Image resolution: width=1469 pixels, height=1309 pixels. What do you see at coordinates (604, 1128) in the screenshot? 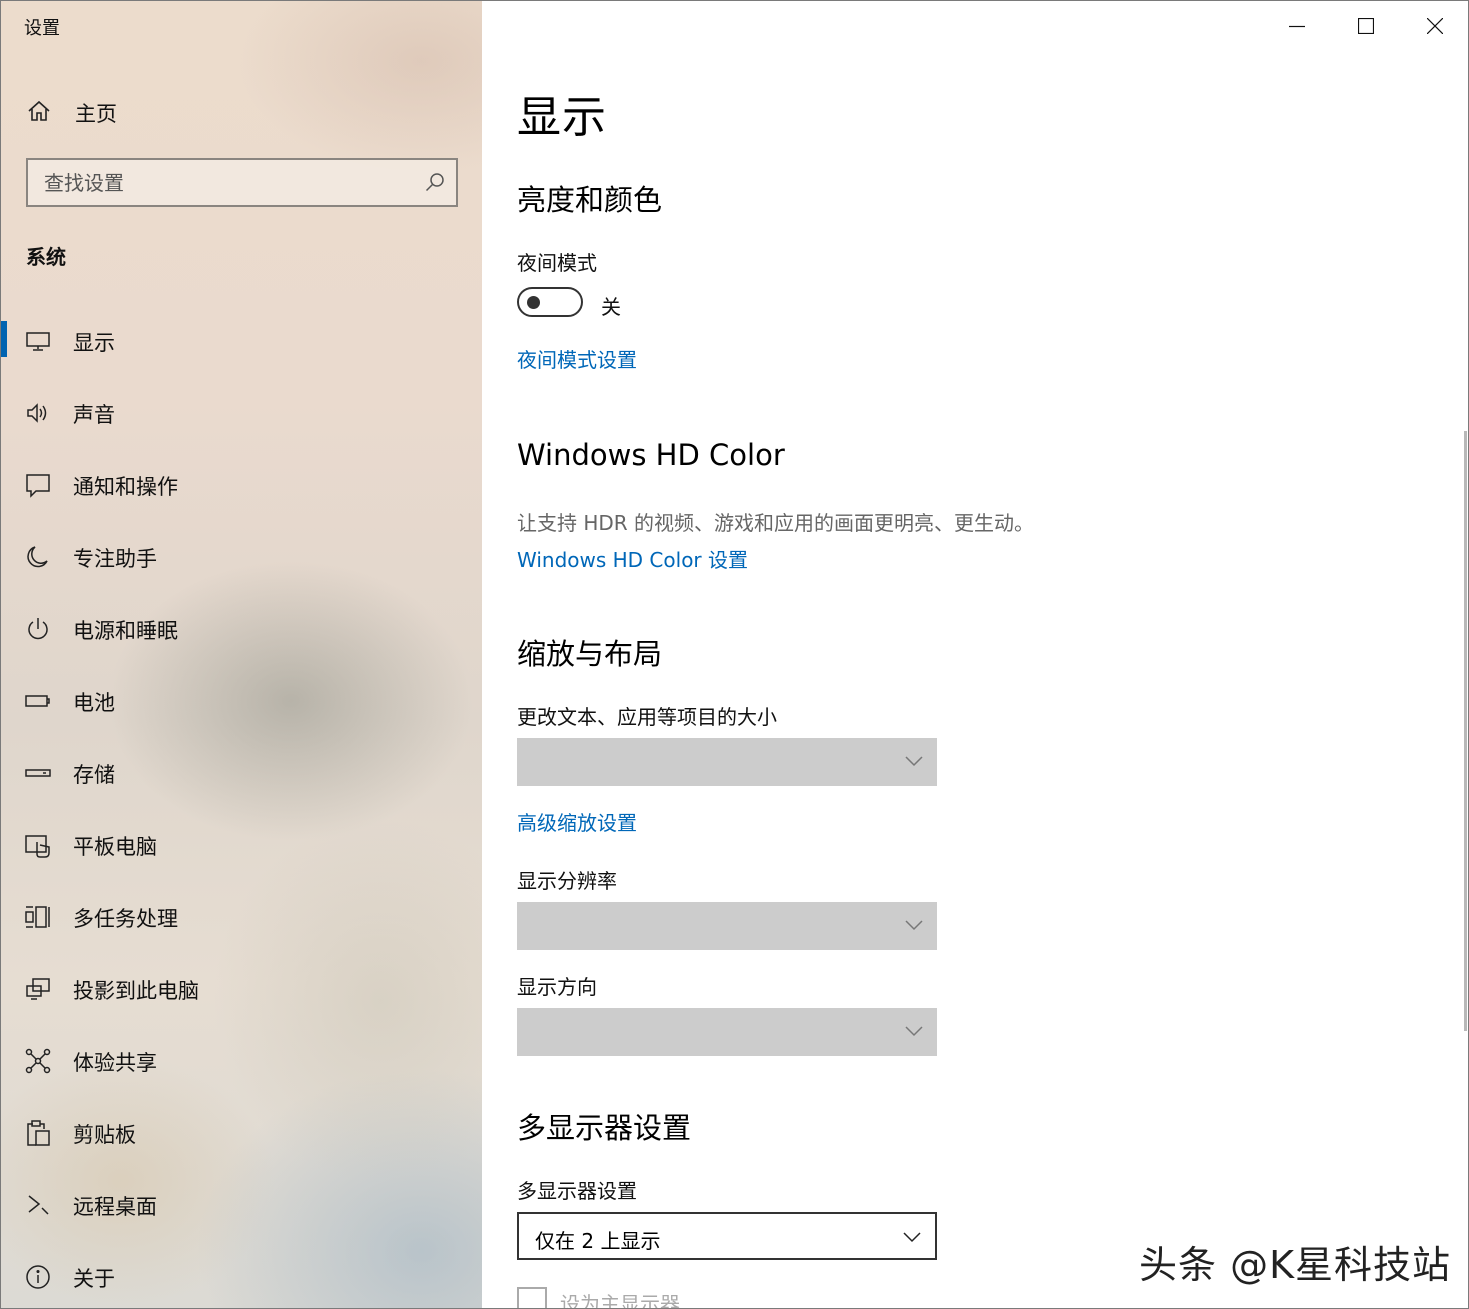
I see `multi-display-heading: 多显示器设置` at bounding box center [604, 1128].